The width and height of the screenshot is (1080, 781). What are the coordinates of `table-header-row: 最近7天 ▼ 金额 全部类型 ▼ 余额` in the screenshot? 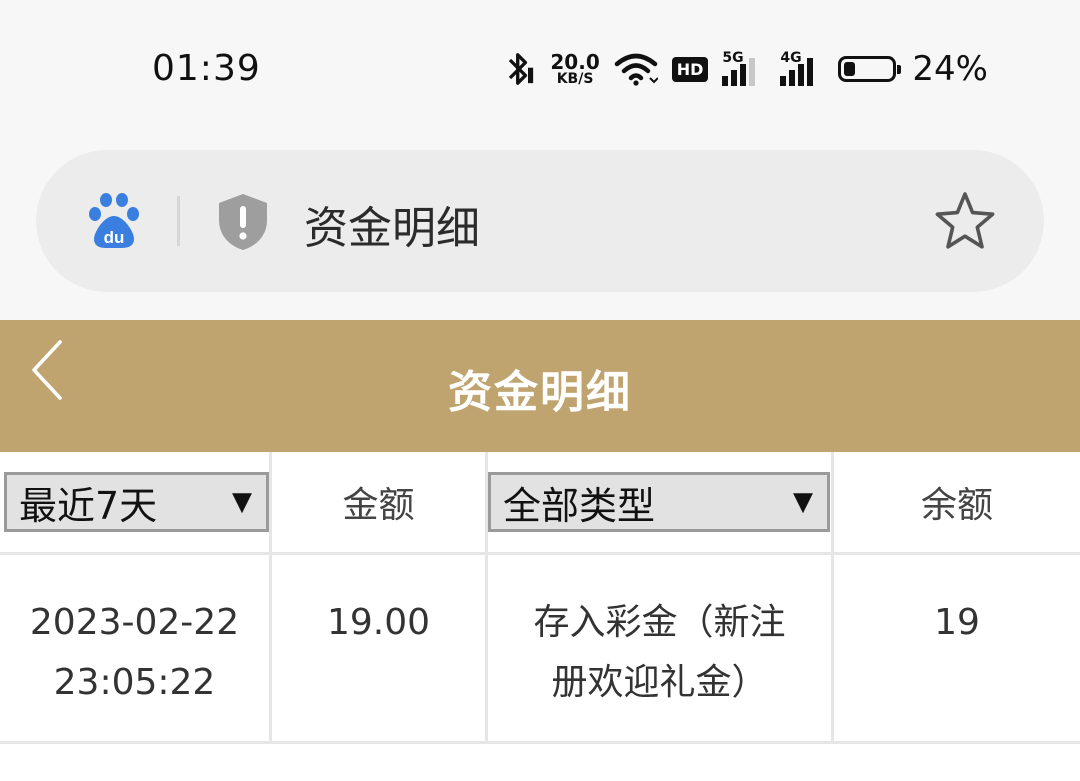 It's located at (540, 503).